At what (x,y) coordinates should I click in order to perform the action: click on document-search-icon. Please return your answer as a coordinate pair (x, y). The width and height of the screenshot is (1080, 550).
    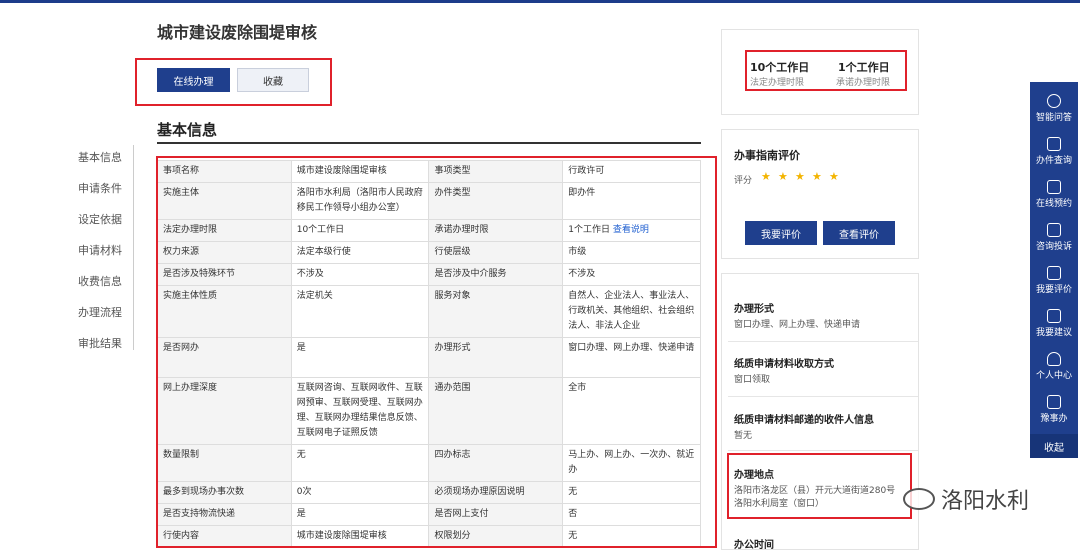
    Looking at the image, I should click on (1054, 144).